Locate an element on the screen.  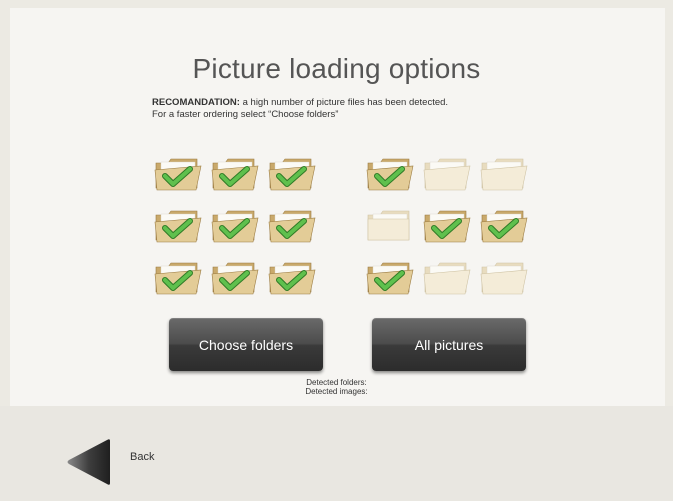
detected-folders-label: Detected folders: is located at coordinates (336, 382).